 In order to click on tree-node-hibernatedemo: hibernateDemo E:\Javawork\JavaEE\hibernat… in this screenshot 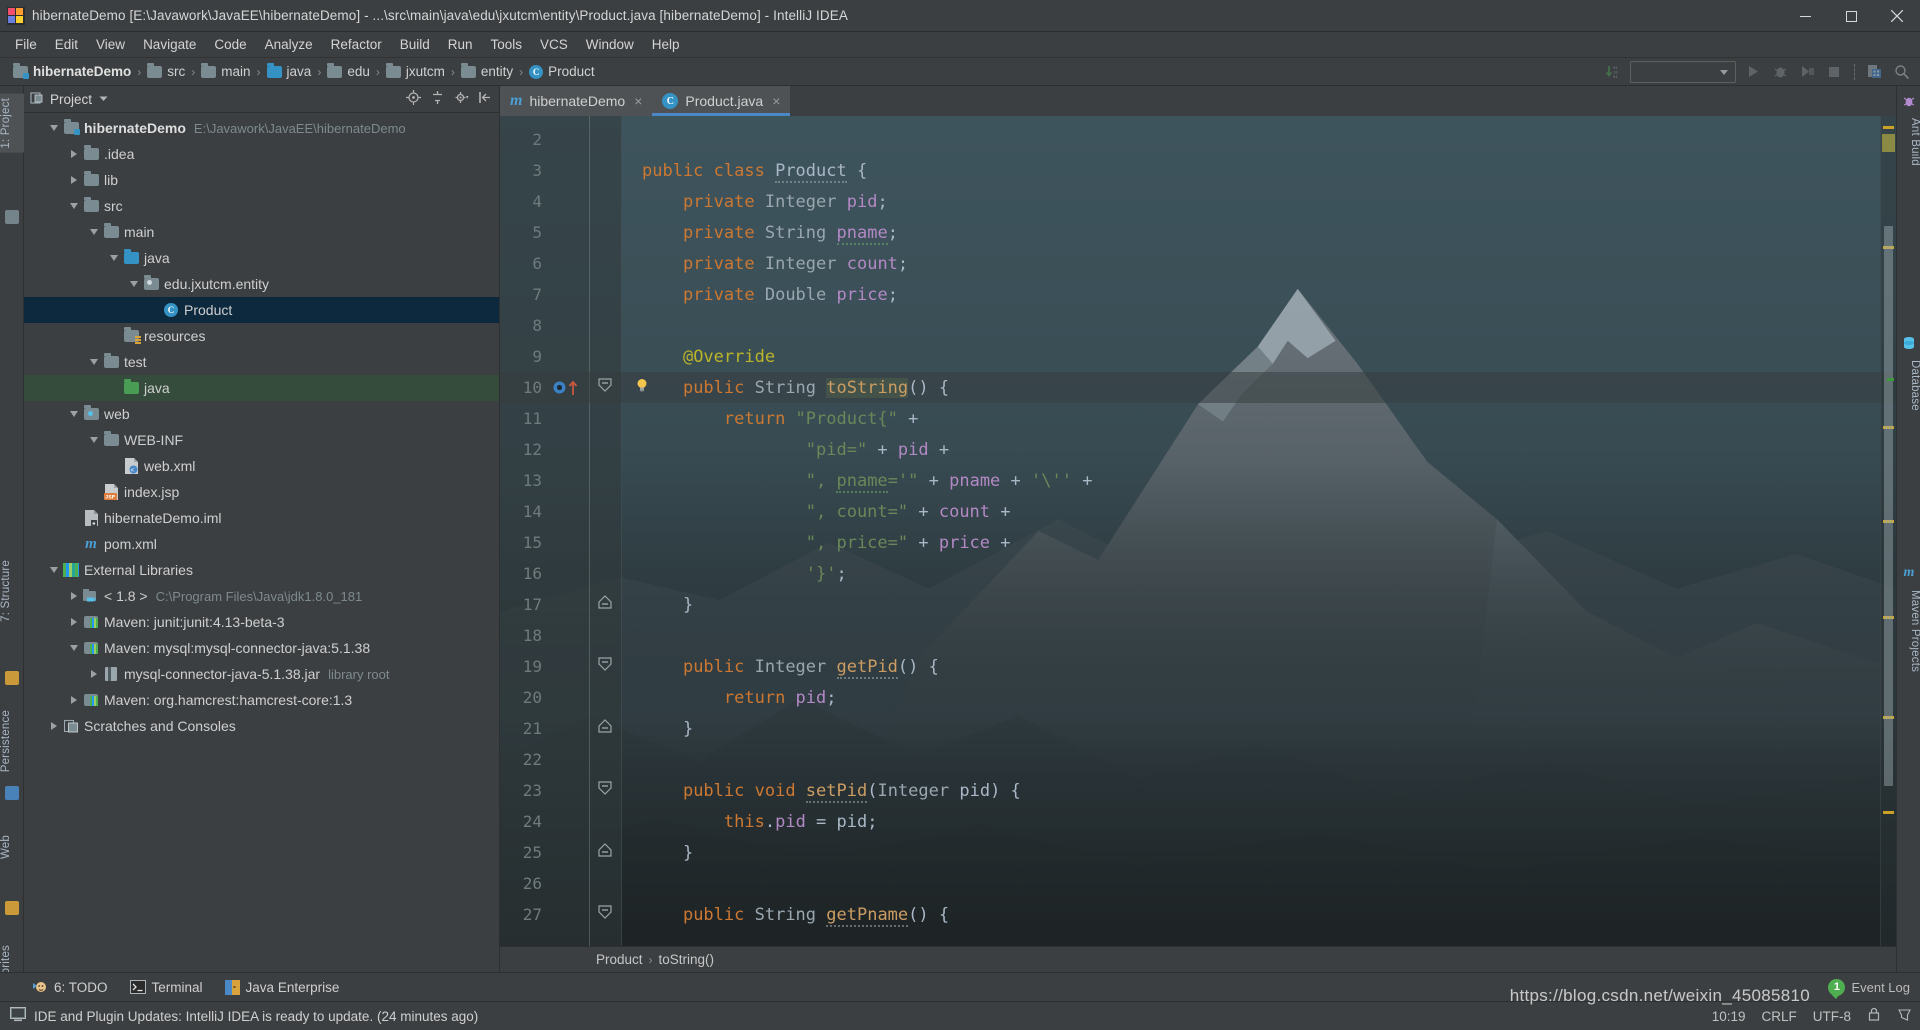, I will do `click(261, 128)`.